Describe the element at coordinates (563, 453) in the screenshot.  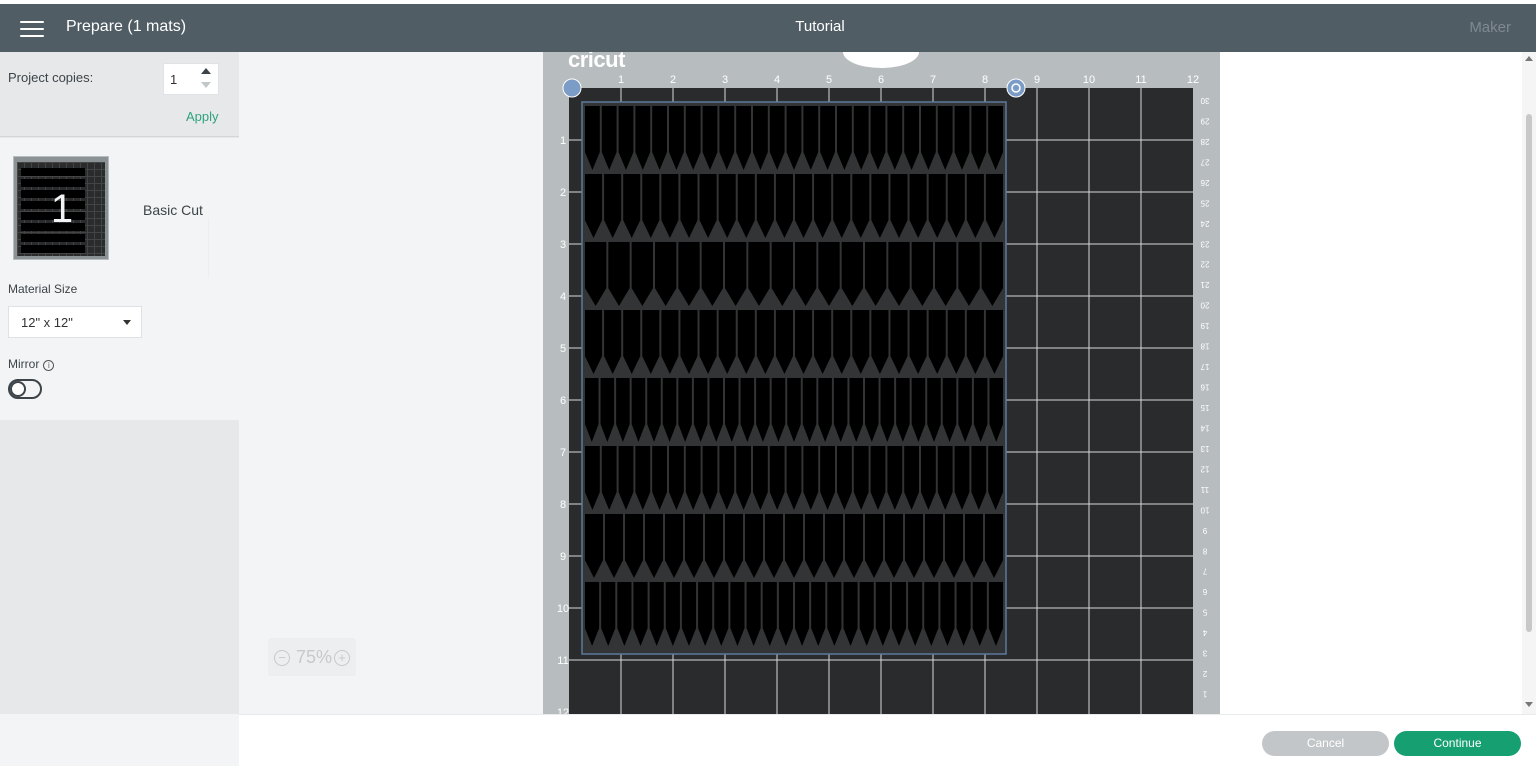
I see `ruler-left-label: 7` at that location.